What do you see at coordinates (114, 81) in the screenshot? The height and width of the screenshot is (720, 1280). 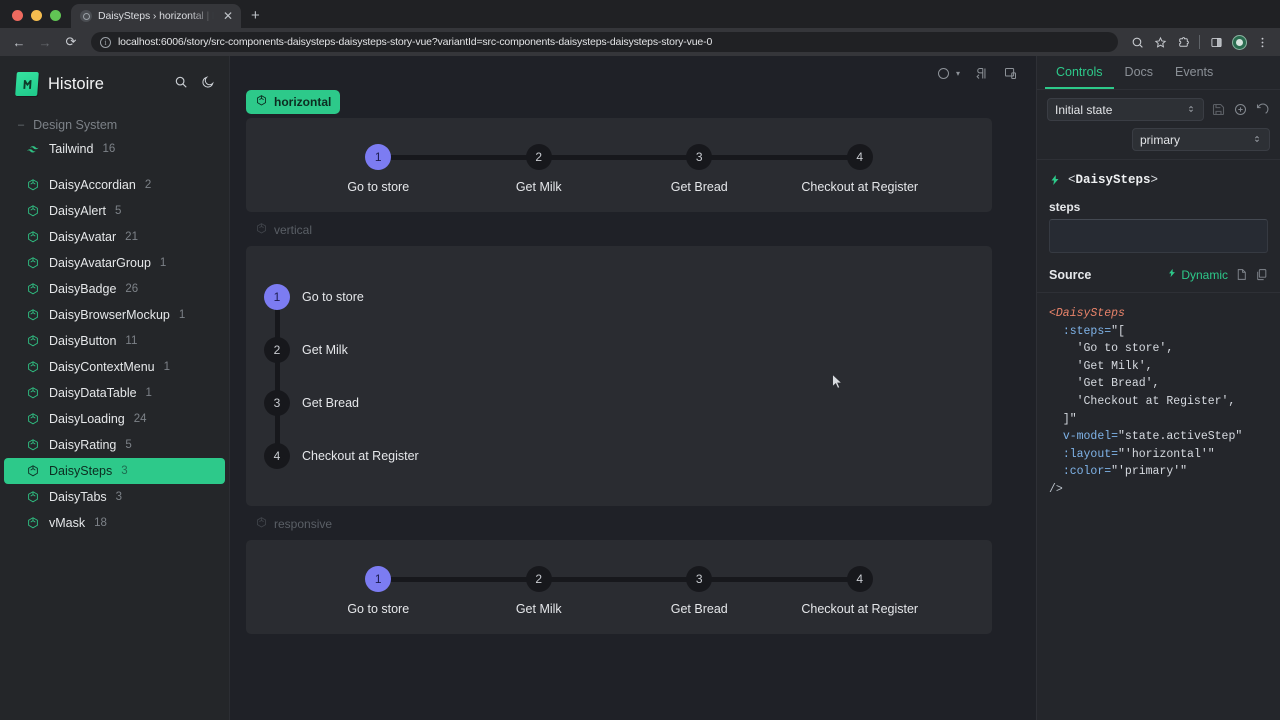 I see `sidebar-brand: Histoire` at bounding box center [114, 81].